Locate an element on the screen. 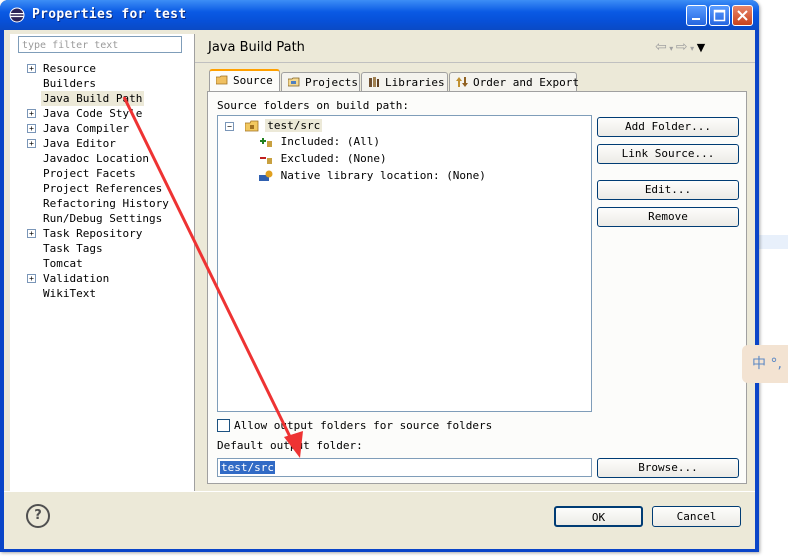 This screenshot has height=557, width=788. annotation-arrow is located at coordinates (212, 277).